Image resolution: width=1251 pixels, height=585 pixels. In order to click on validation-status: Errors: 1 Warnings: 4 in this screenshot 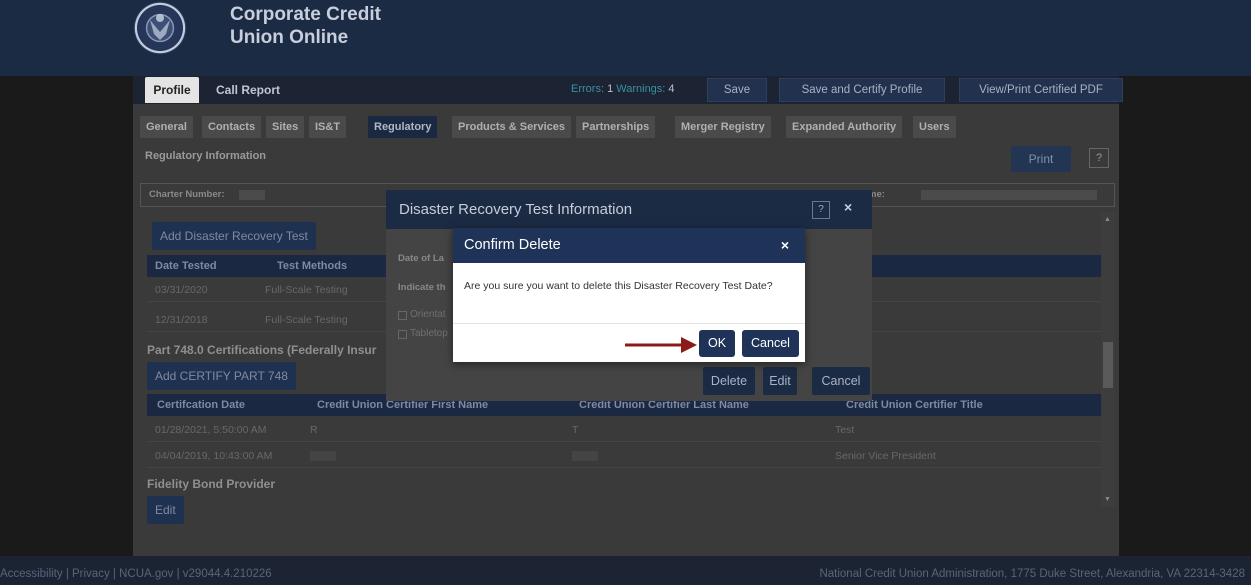, I will do `click(623, 89)`.